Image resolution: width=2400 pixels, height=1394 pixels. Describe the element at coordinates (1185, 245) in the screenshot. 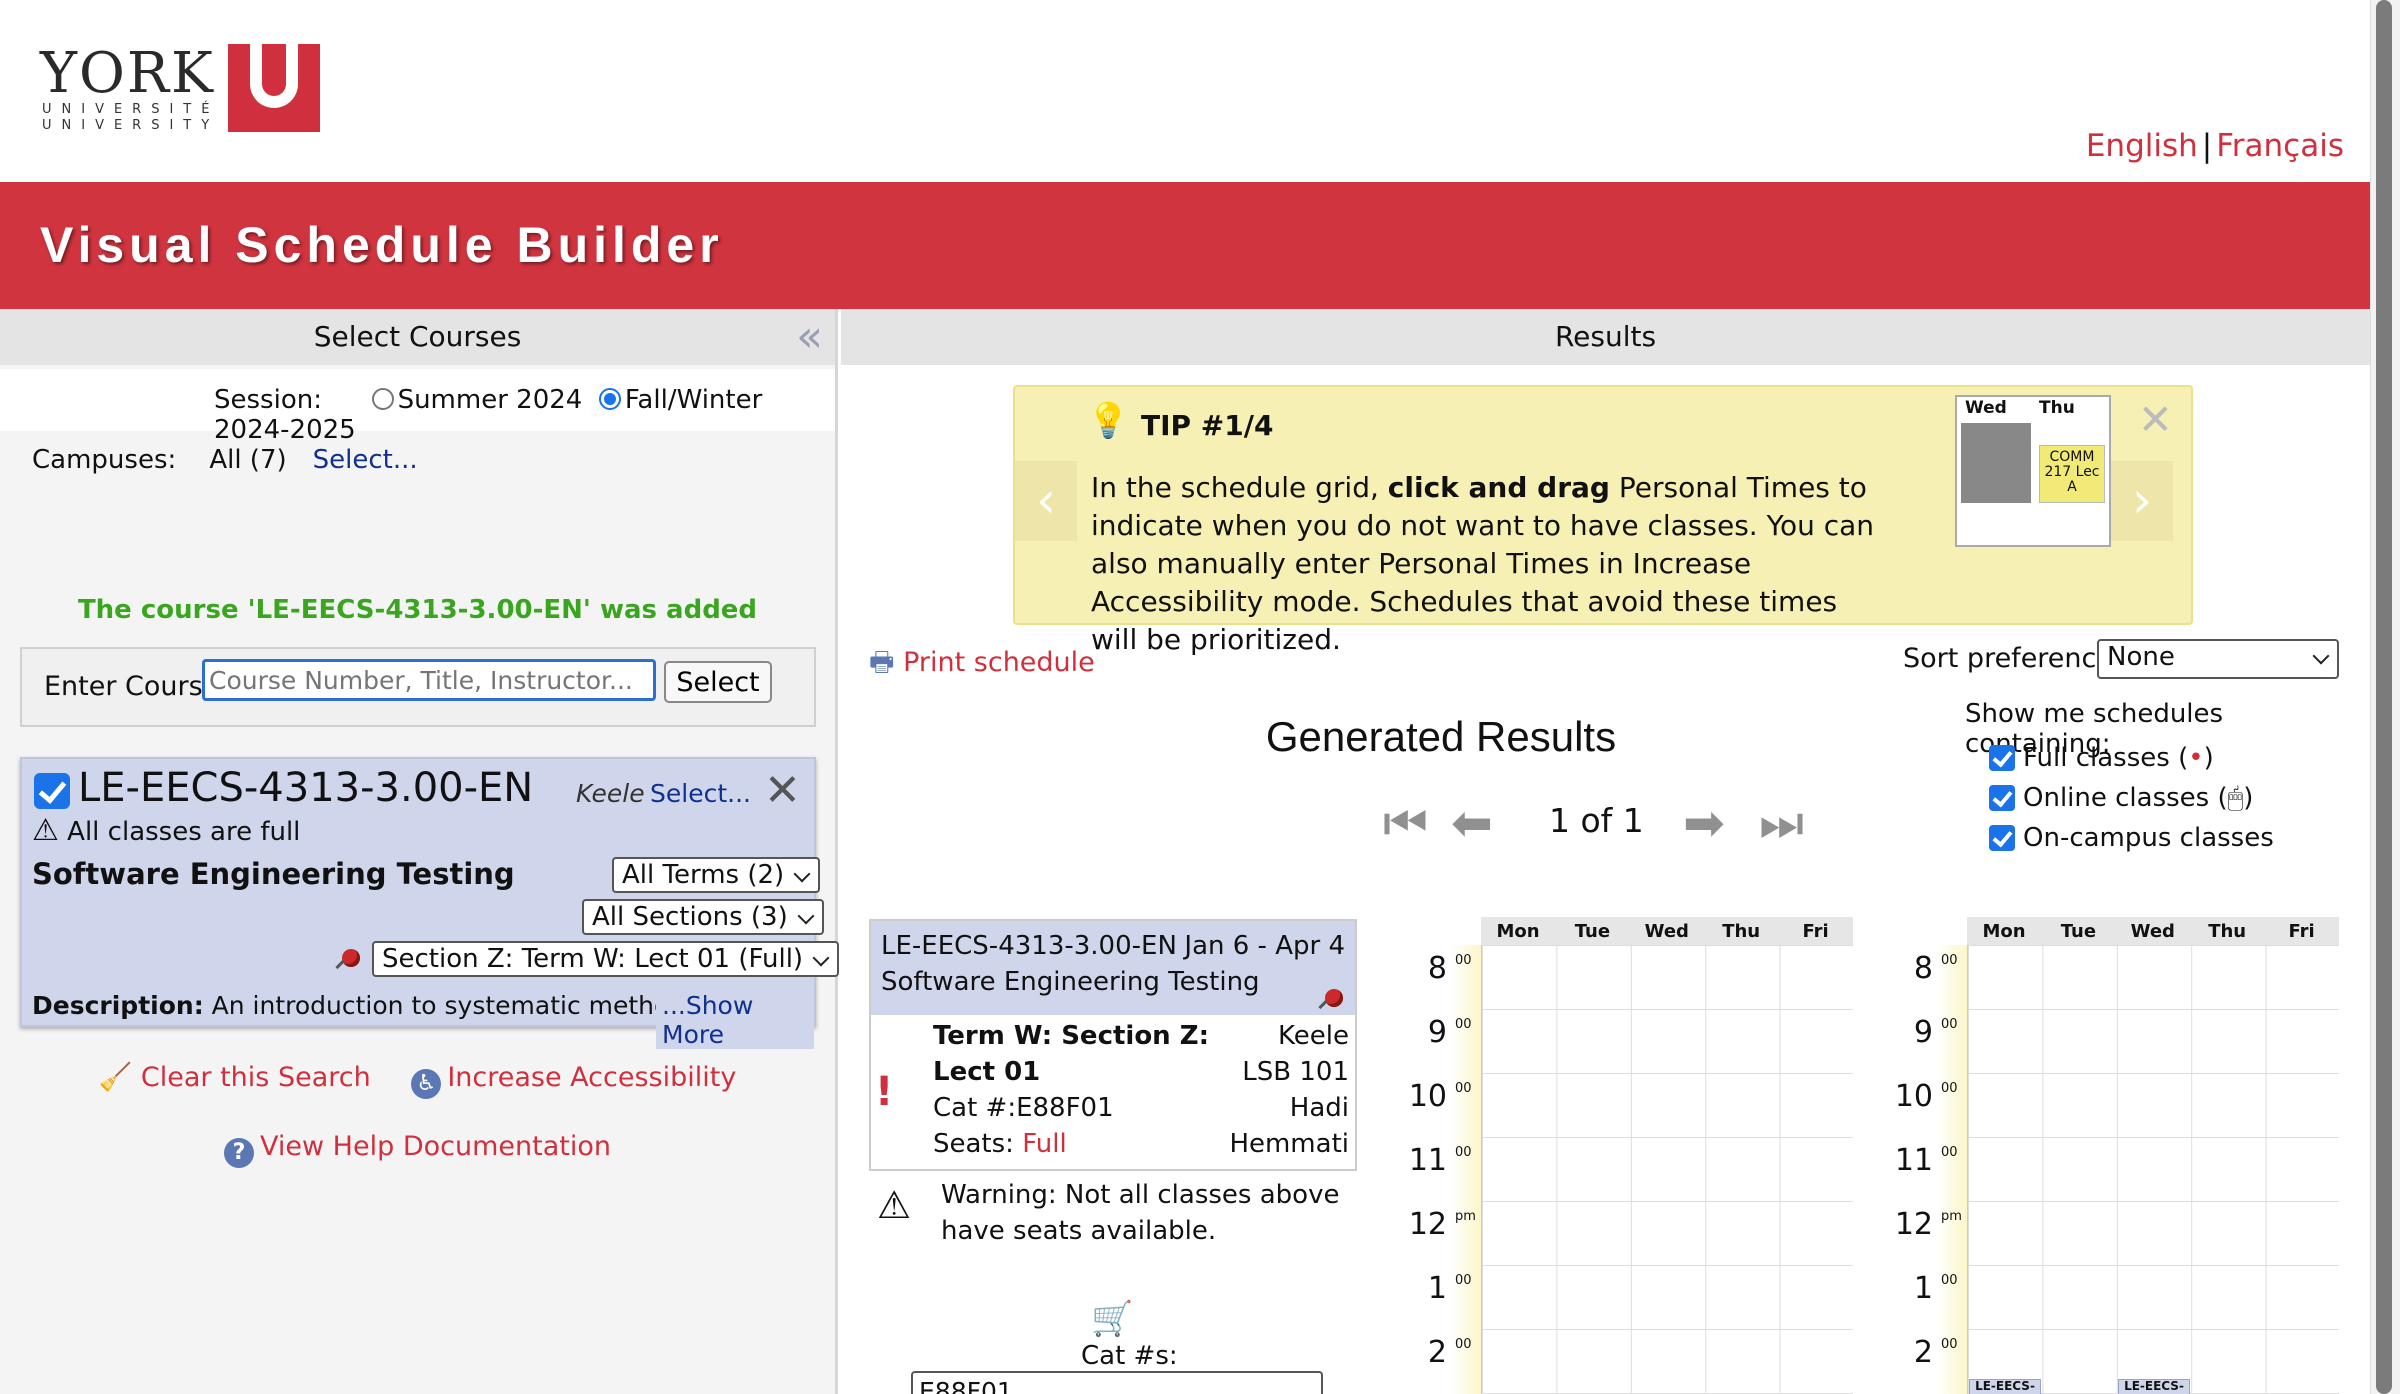

I see `title-banner: Visual Schedule Builder` at that location.